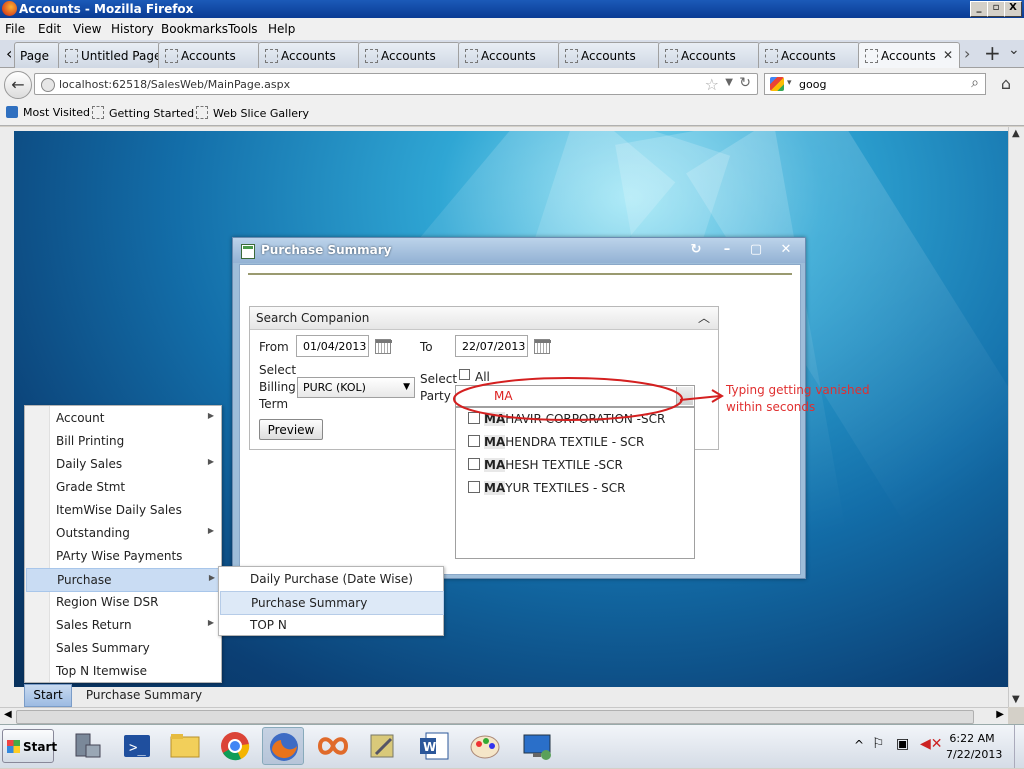  Describe the element at coordinates (495, 717) in the screenshot. I see `scroll-thumb` at that location.